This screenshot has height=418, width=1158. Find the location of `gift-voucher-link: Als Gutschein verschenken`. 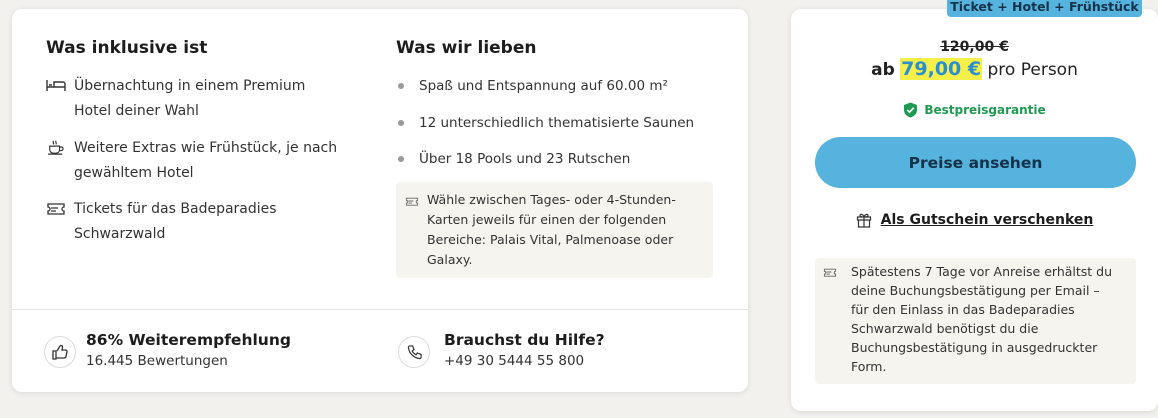

gift-voucher-link: Als Gutschein verschenken is located at coordinates (974, 220).